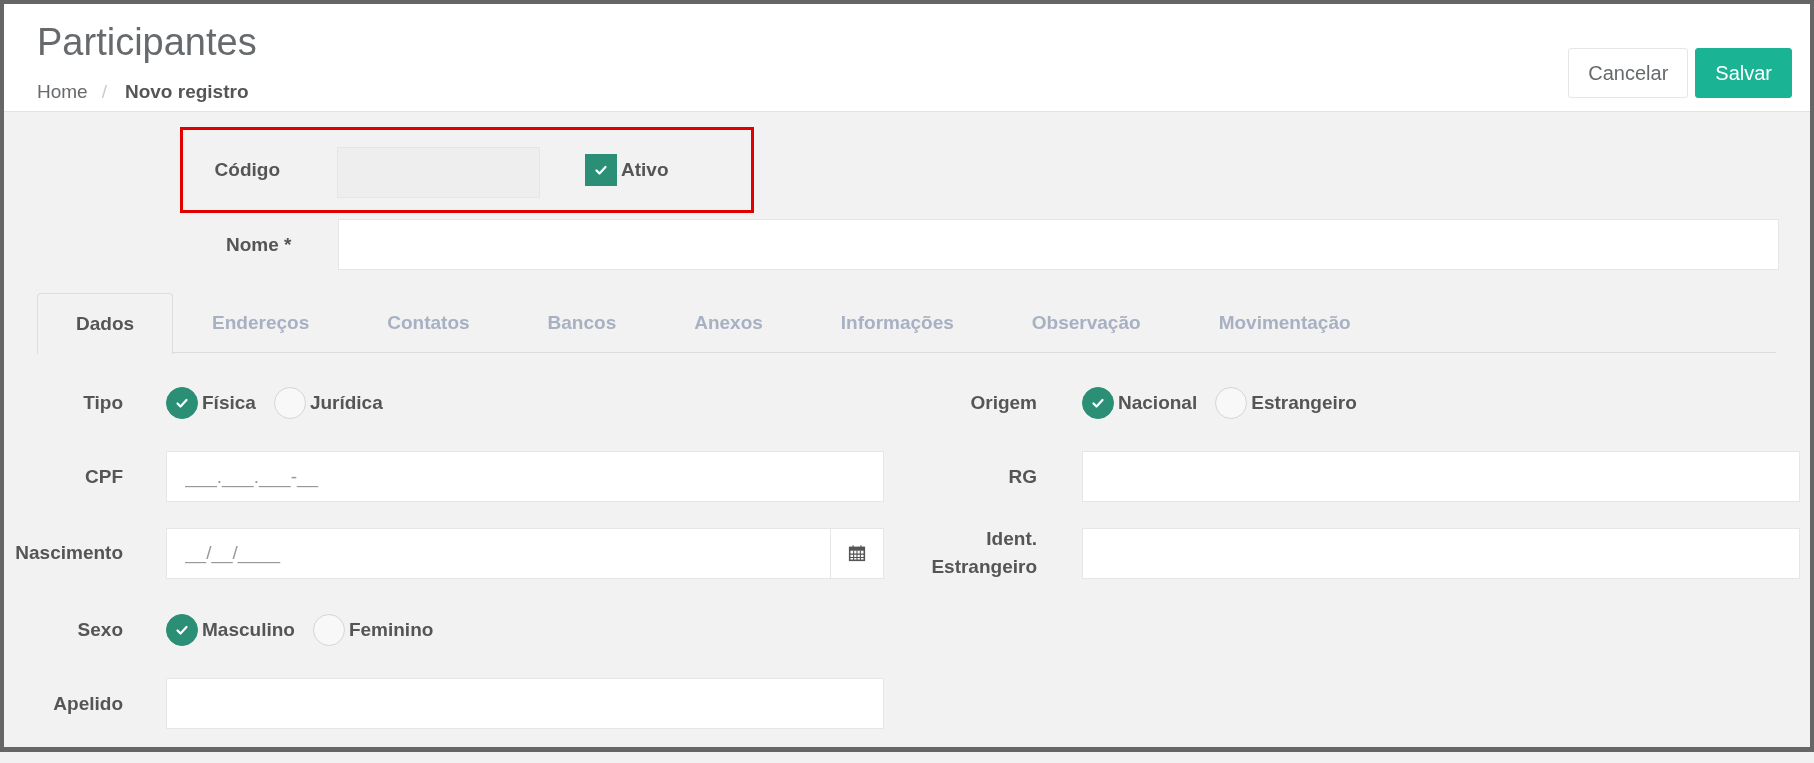 The height and width of the screenshot is (763, 1814). I want to click on radio-label: Nacional, so click(1158, 402).